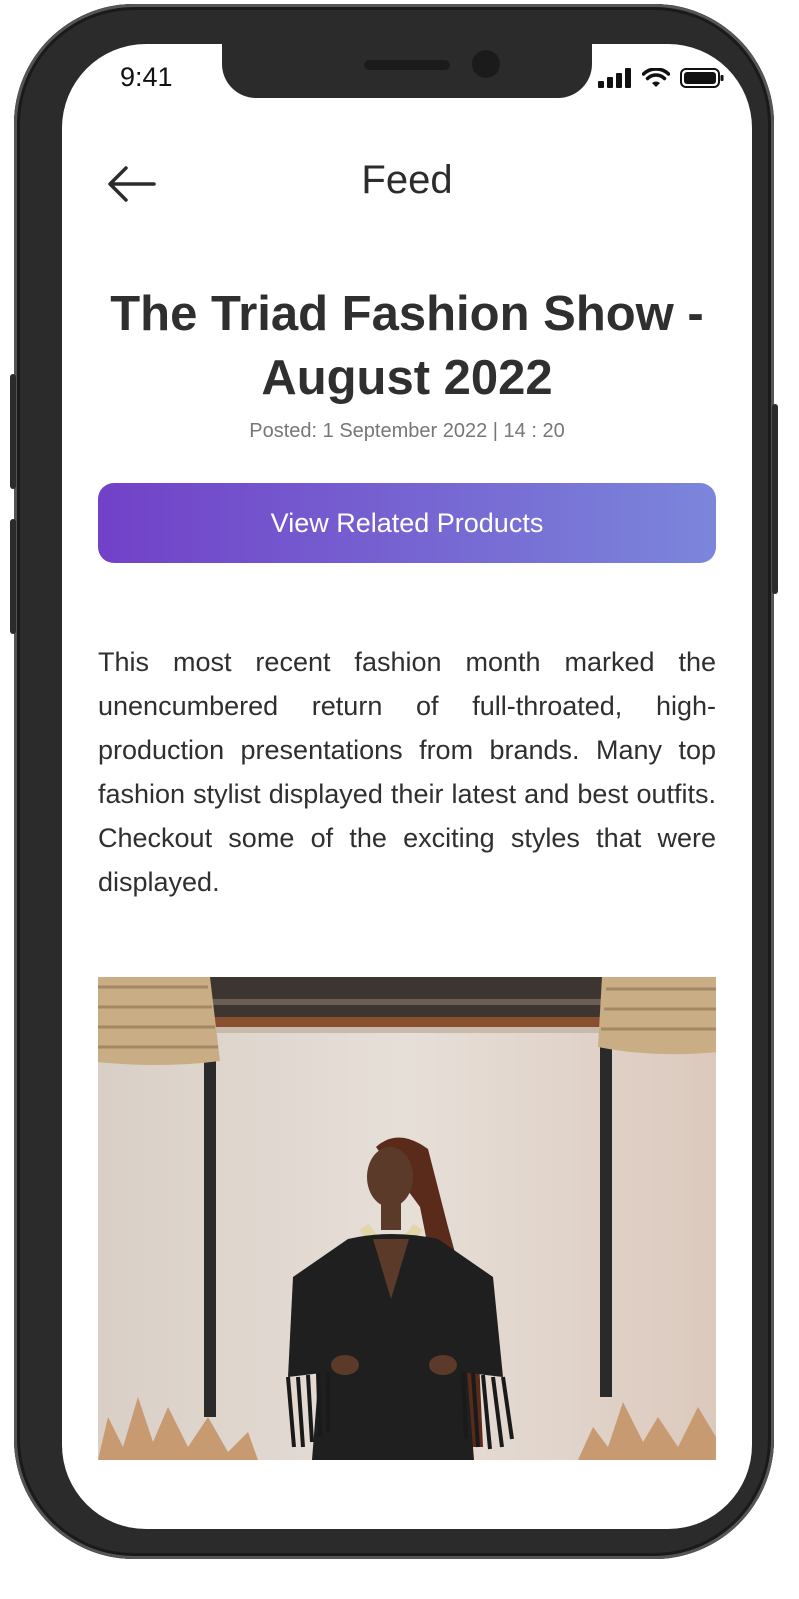 The height and width of the screenshot is (1599, 799). Describe the element at coordinates (146, 77) in the screenshot. I see `status-time: 9:41` at that location.